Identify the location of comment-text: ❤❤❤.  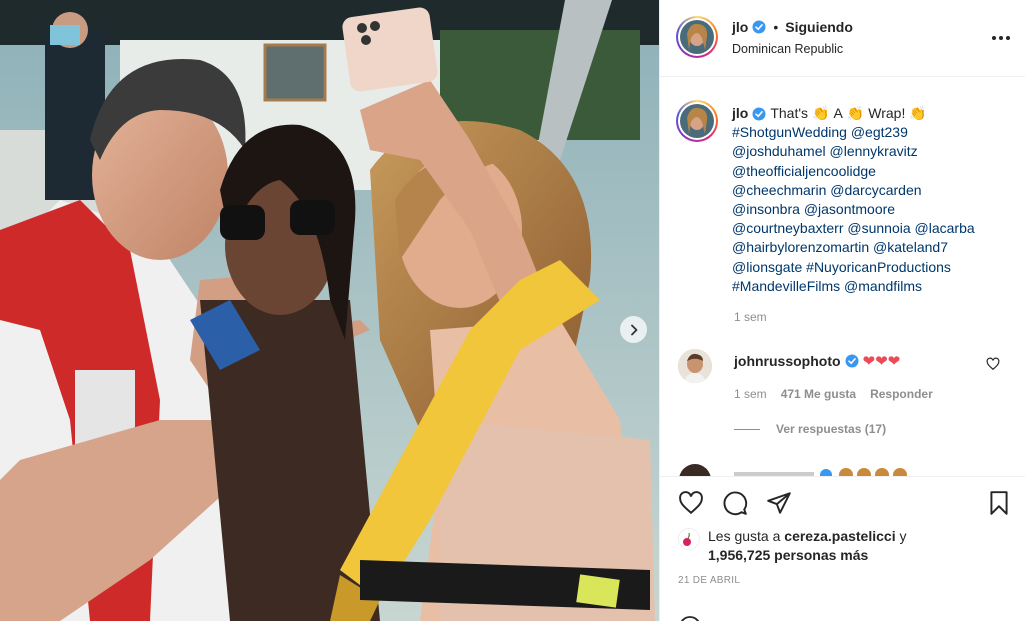
(881, 361).